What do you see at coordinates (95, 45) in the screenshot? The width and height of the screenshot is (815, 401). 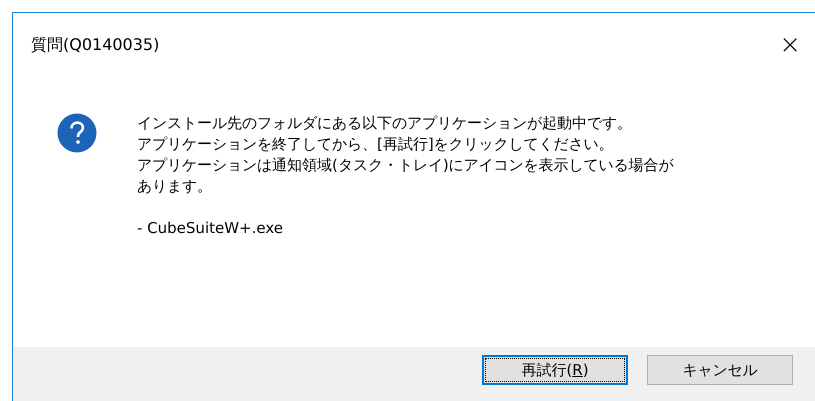 I see `window-title: 質問(Q0140035)` at bounding box center [95, 45].